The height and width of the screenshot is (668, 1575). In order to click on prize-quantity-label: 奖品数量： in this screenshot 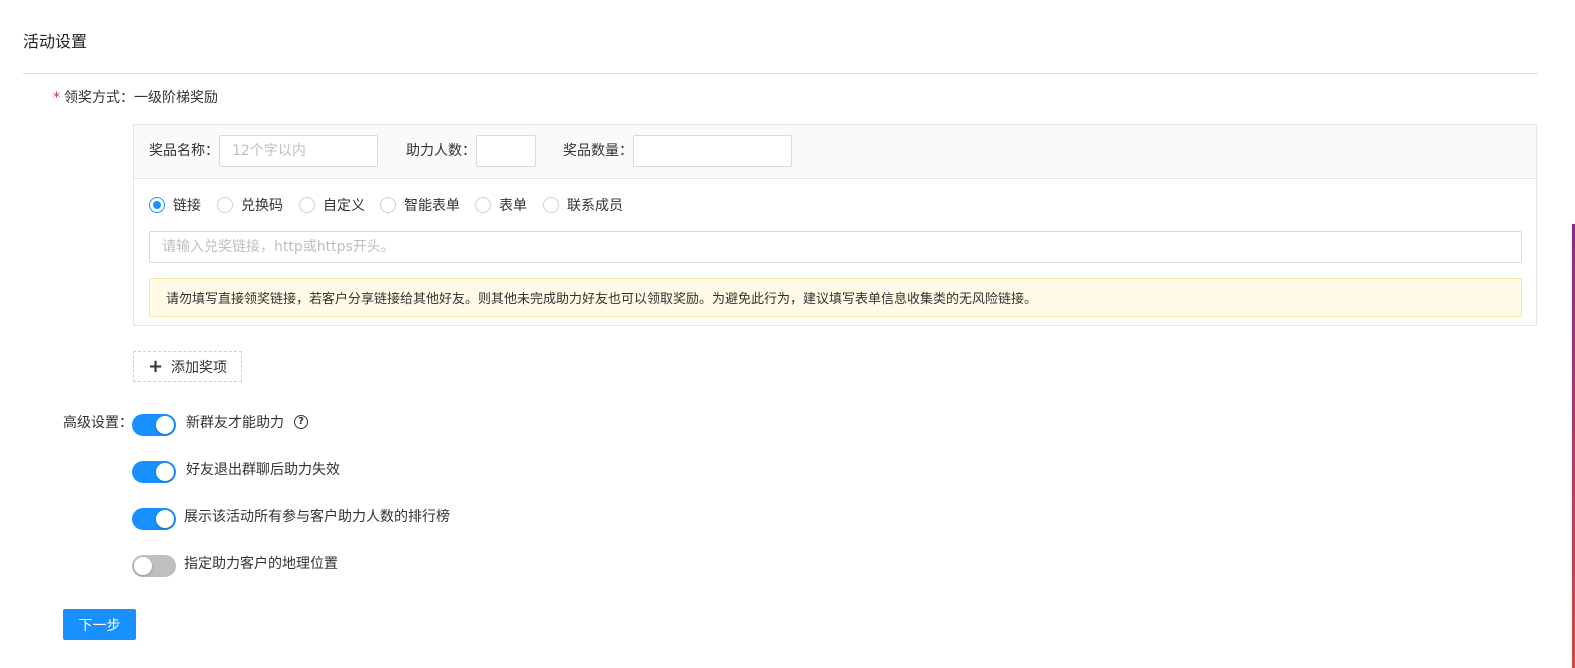, I will do `click(598, 151)`.